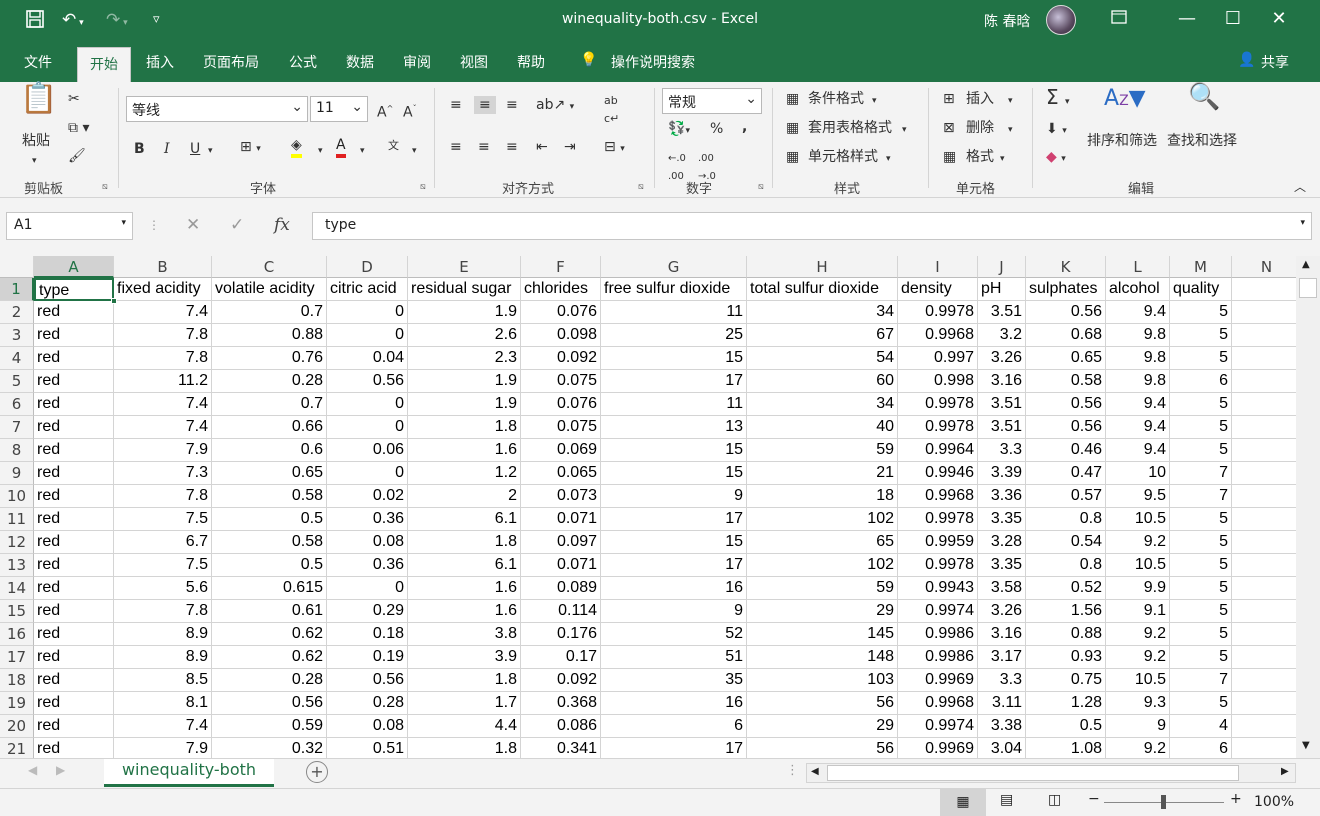 The image size is (1320, 816). Describe the element at coordinates (1274, 802) in the screenshot. I see `zoom-level: 100%` at that location.